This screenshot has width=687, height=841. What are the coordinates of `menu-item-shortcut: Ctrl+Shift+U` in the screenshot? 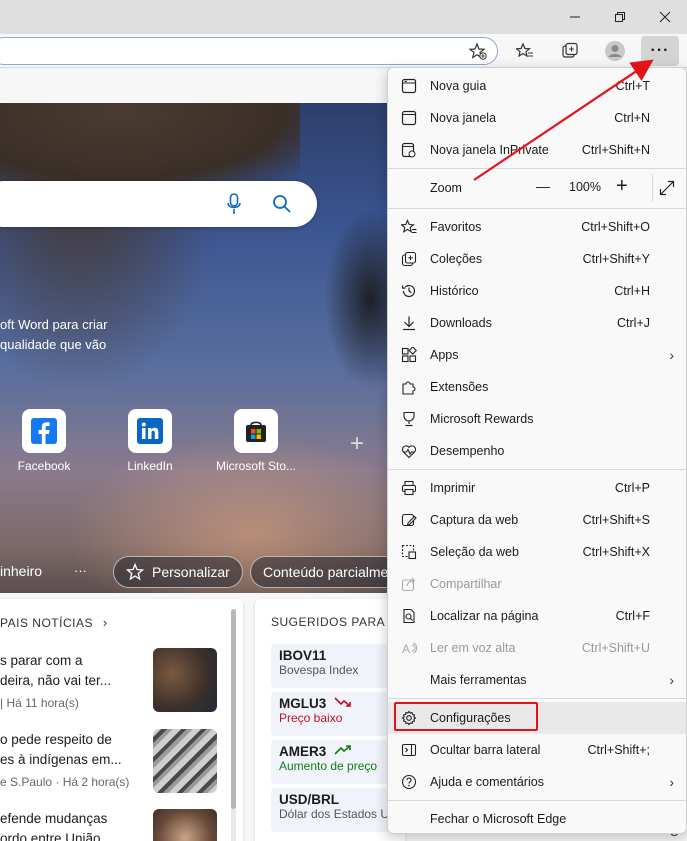 It's located at (615, 648).